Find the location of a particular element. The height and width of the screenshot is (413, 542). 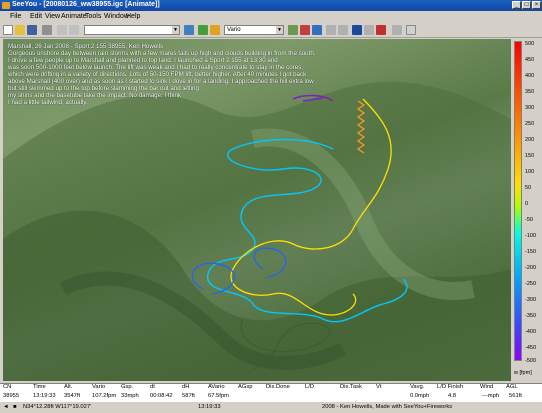

scale-tick: 200 is located at coordinates (530, 140).